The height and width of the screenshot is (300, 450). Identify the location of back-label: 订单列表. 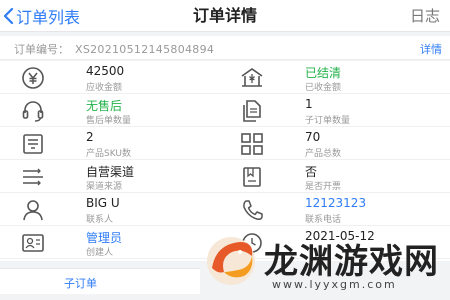
(48, 17).